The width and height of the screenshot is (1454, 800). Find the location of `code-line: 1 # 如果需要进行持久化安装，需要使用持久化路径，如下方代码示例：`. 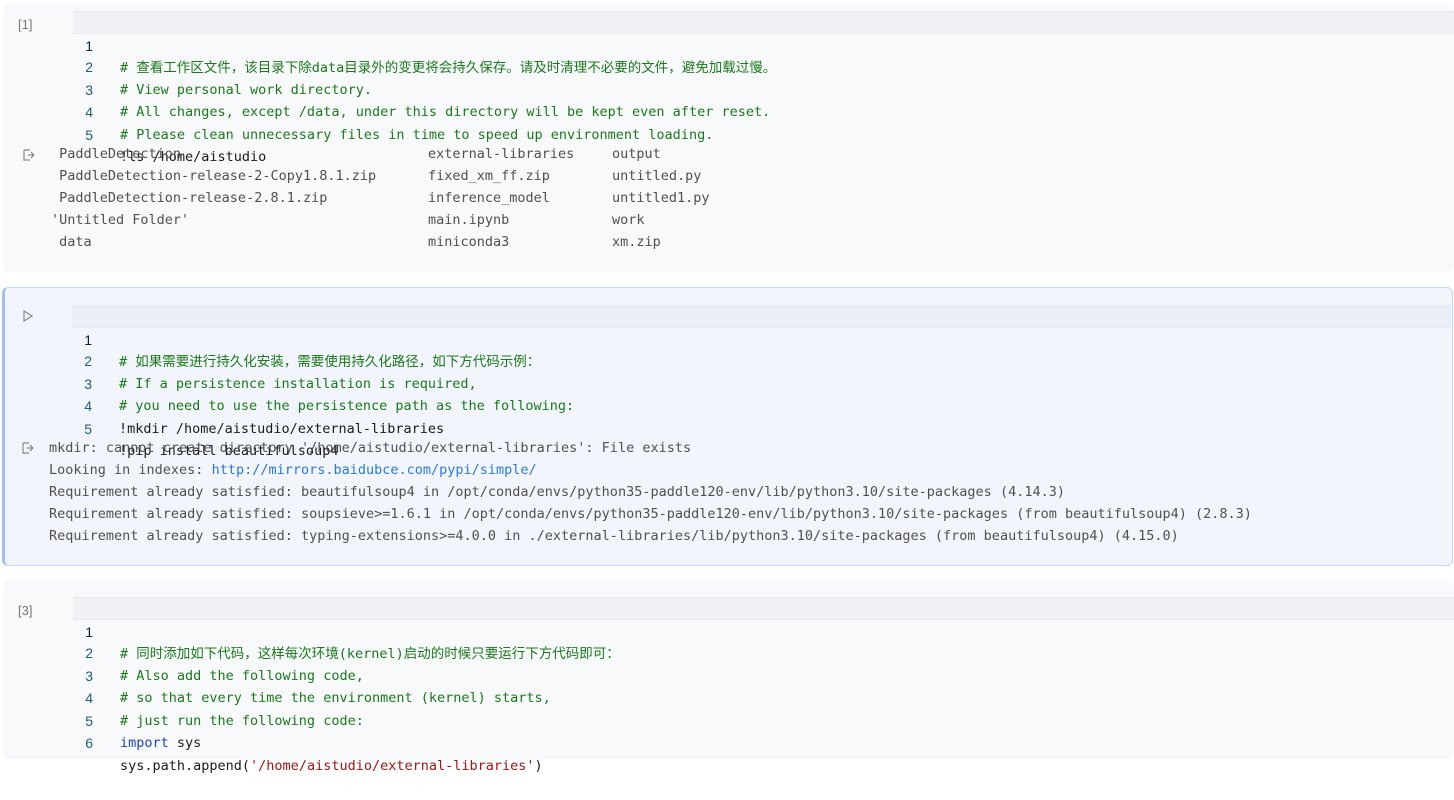

code-line: 1 # 如果需要进行持久化安装，需要使用持久化路径，如下方代码示例： is located at coordinates (762, 337).